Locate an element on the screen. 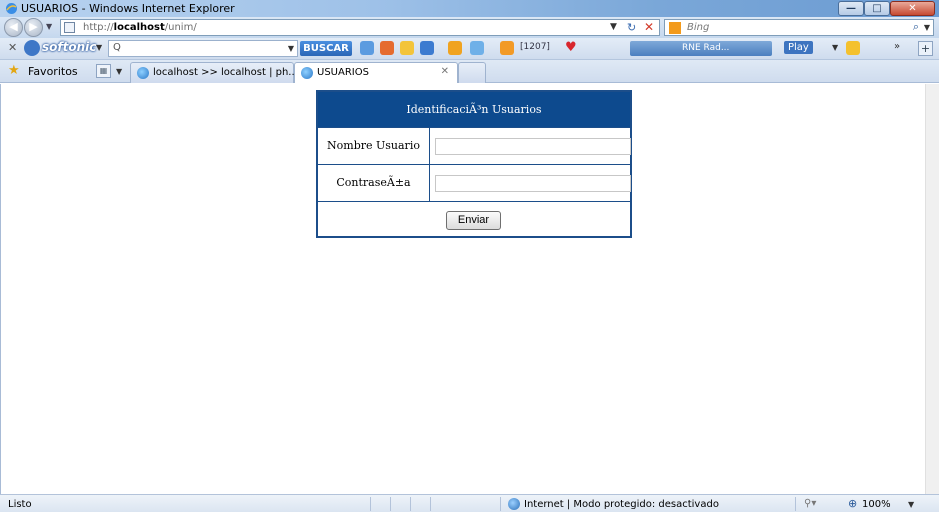  rss-icon is located at coordinates (507, 48).